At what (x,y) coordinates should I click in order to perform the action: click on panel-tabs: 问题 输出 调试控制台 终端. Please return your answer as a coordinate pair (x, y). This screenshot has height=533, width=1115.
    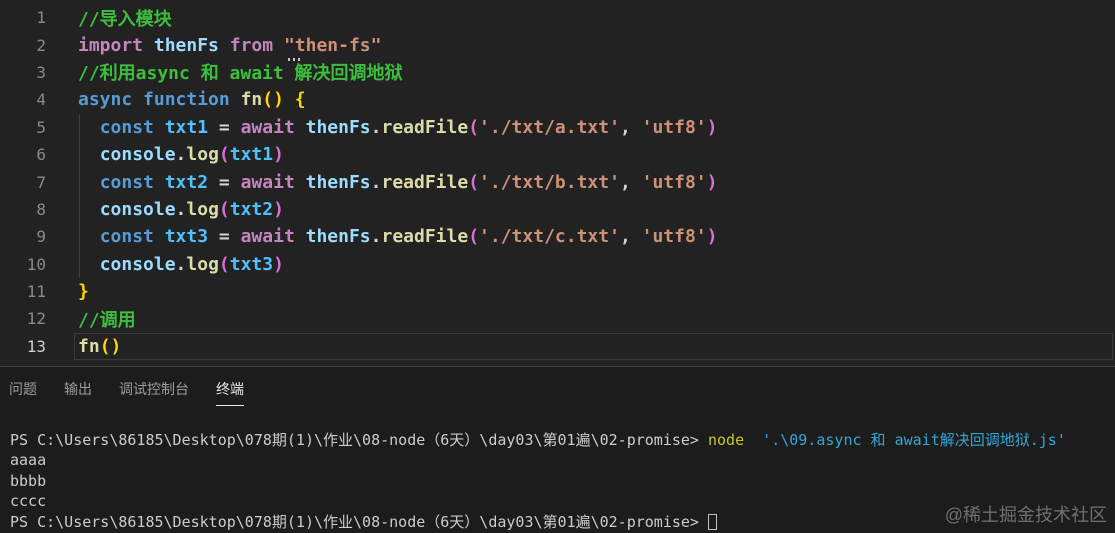
    Looking at the image, I should click on (557, 386).